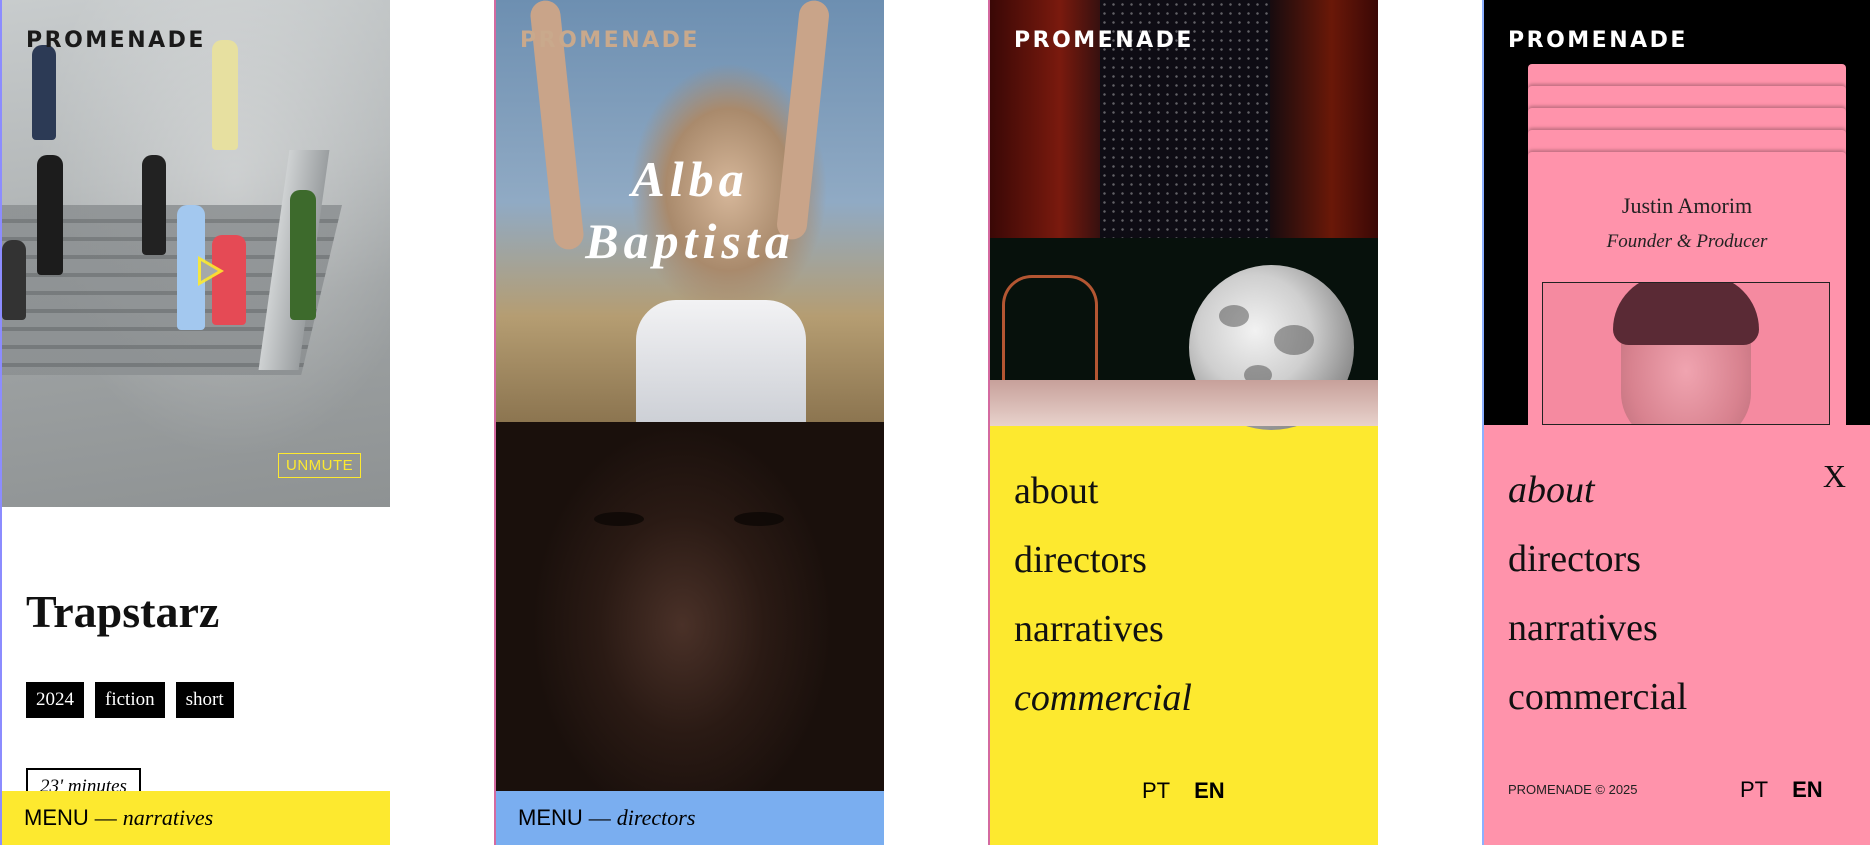 The width and height of the screenshot is (1870, 845). I want to click on profile-photo-hair, so click(1686, 314).